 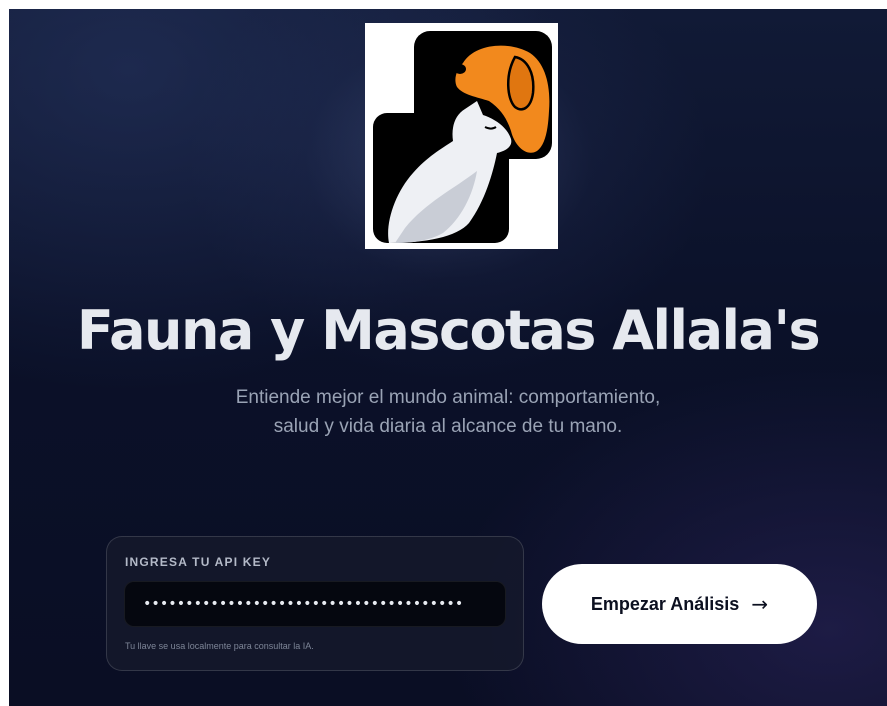 What do you see at coordinates (760, 604) in the screenshot?
I see `arrow-right-icon: →` at bounding box center [760, 604].